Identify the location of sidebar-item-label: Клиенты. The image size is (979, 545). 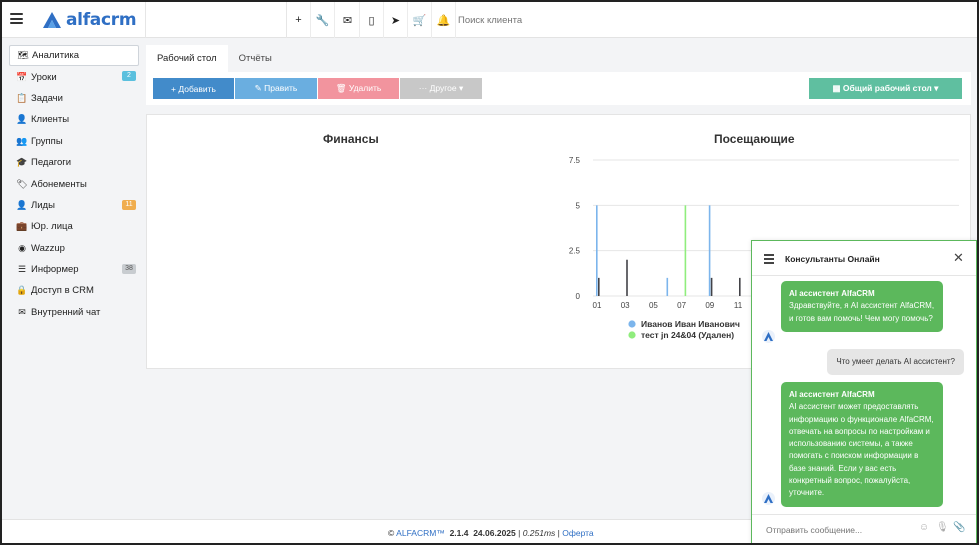
(50, 120).